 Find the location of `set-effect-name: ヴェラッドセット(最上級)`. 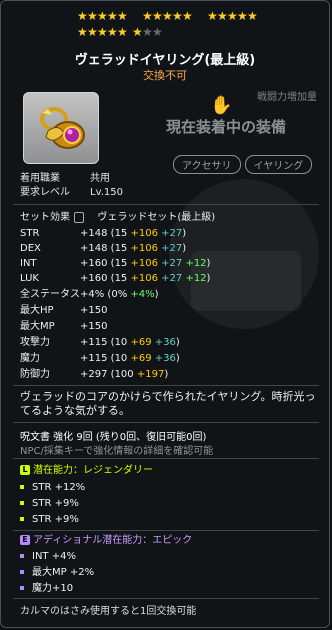

set-effect-name: ヴェラッドセット(最上級) is located at coordinates (156, 217).